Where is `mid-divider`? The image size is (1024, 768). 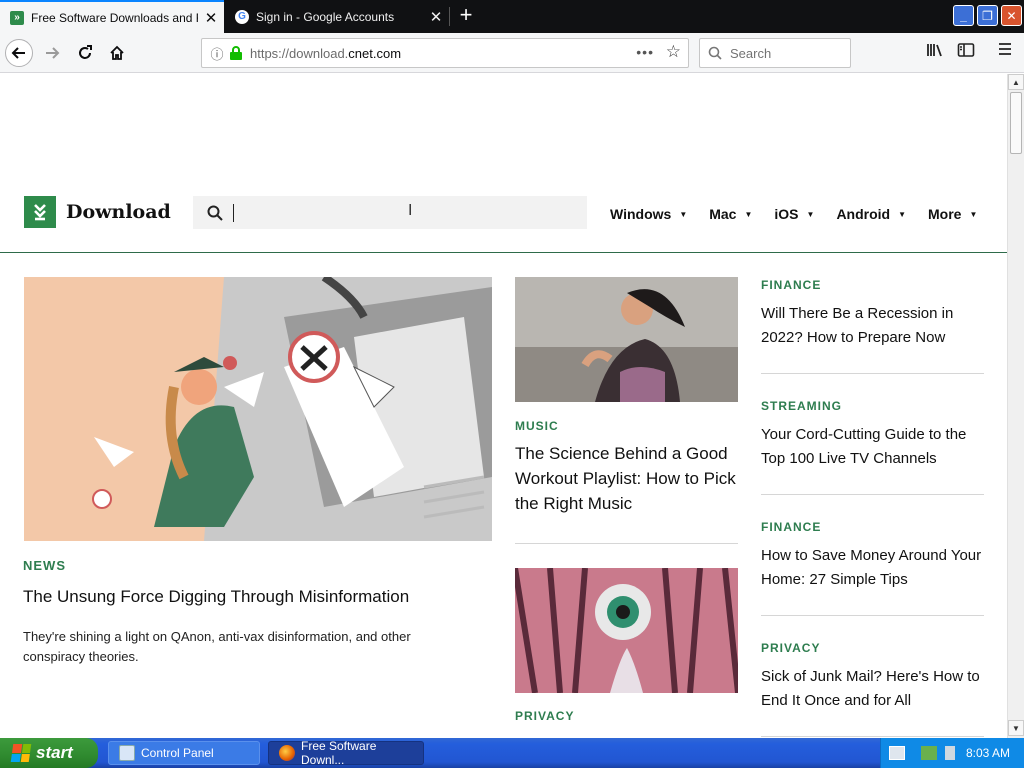
mid-divider is located at coordinates (626, 543).